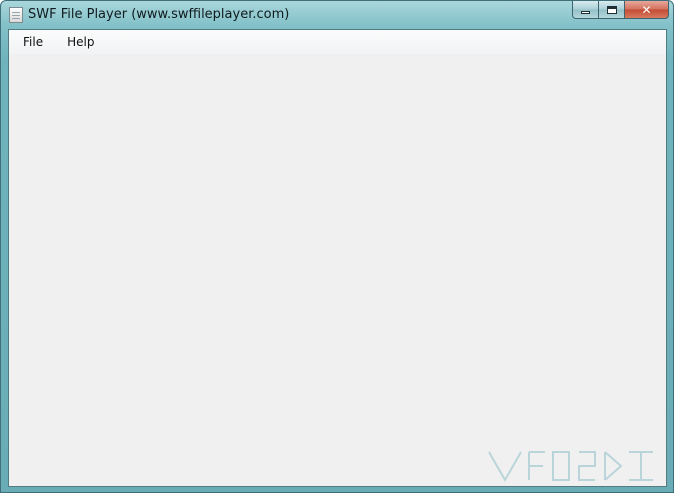  What do you see at coordinates (33, 42) in the screenshot?
I see `menu-file: File` at bounding box center [33, 42].